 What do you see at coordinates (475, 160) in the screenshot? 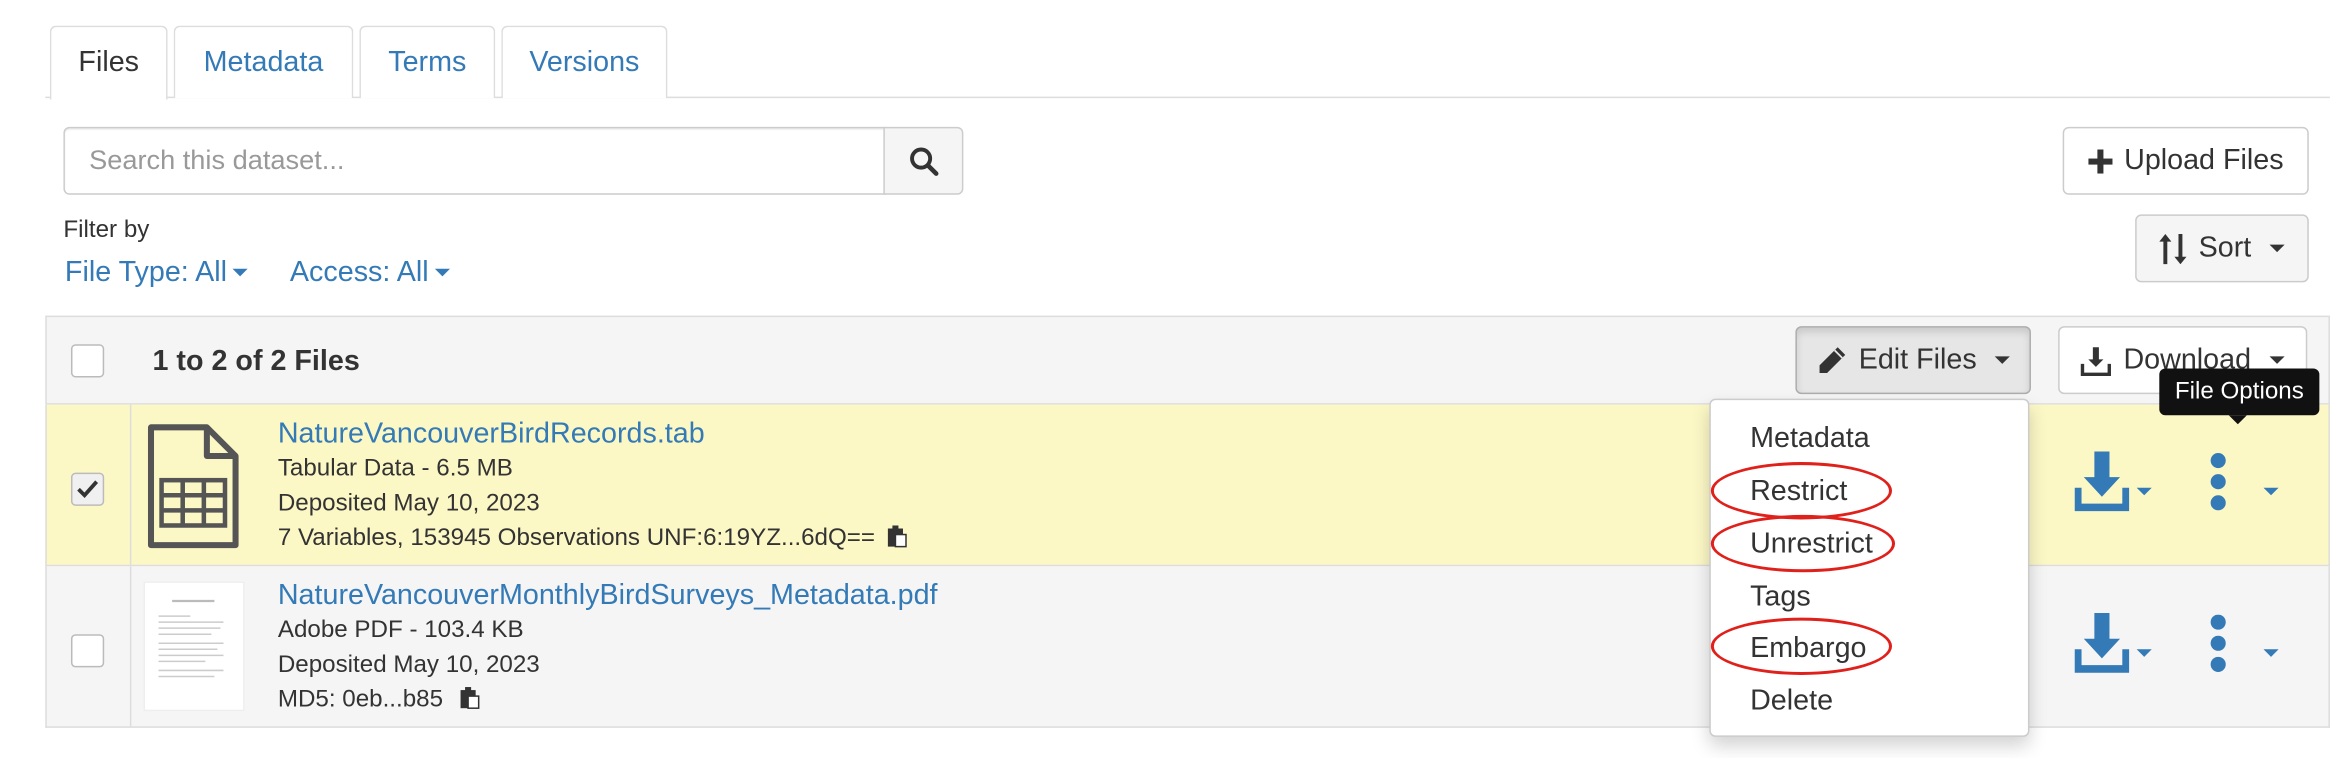
I see `search-input` at bounding box center [475, 160].